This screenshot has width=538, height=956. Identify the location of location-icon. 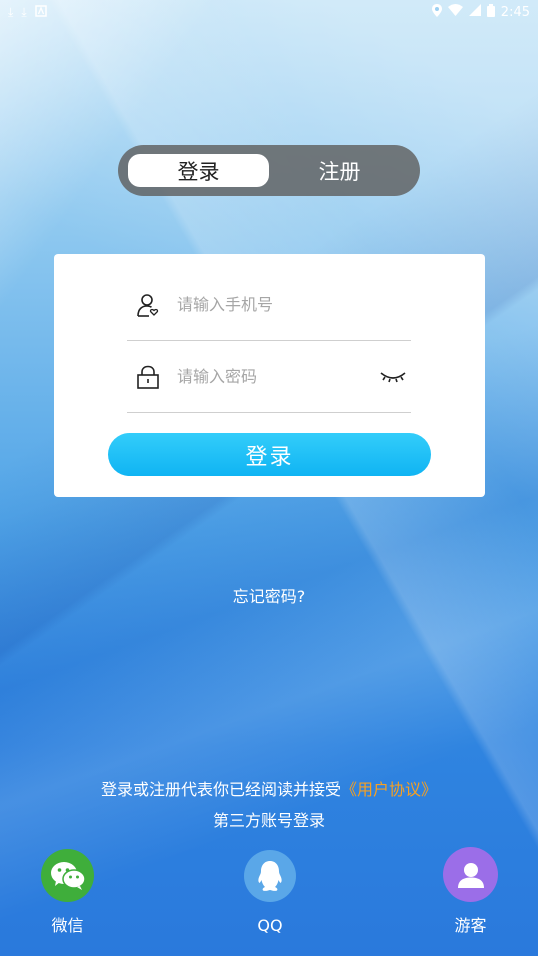
(436, 12).